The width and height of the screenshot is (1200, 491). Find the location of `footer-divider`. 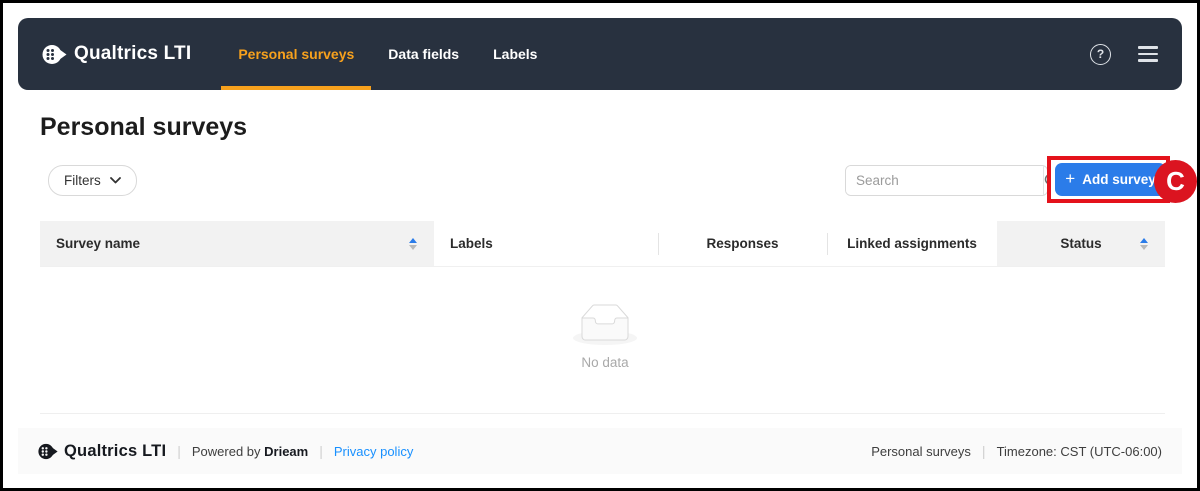

footer-divider is located at coordinates (602, 413).